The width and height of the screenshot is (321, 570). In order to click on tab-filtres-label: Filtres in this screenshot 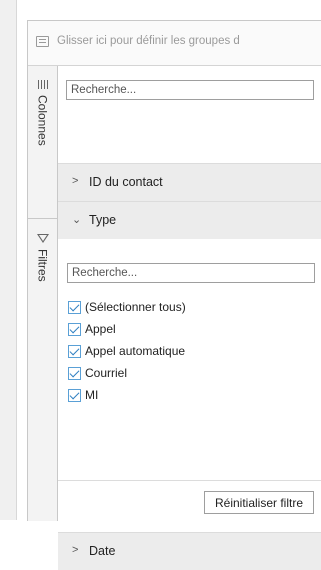, I will do `click(42, 265)`.